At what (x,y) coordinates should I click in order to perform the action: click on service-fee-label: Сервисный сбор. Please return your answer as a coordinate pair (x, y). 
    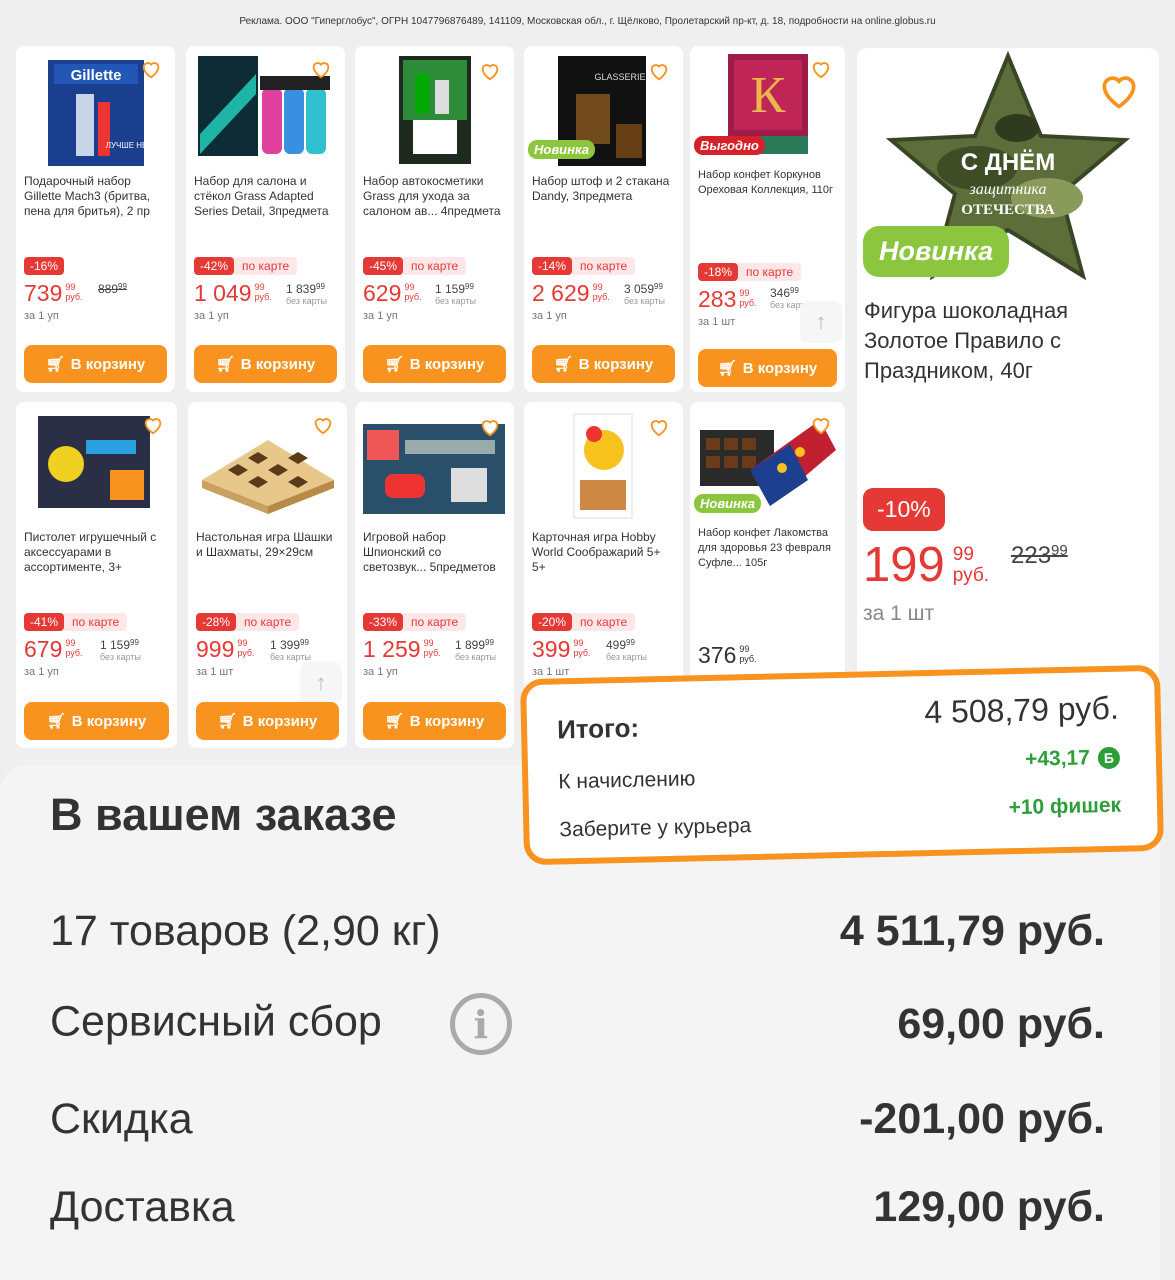
    Looking at the image, I should click on (216, 1021).